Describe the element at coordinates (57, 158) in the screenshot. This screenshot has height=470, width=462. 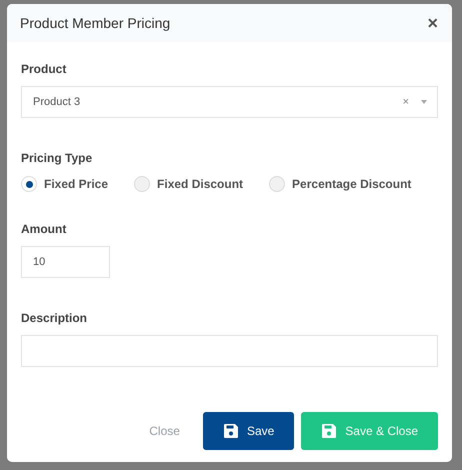
I see `field-label: Pricing Type` at that location.